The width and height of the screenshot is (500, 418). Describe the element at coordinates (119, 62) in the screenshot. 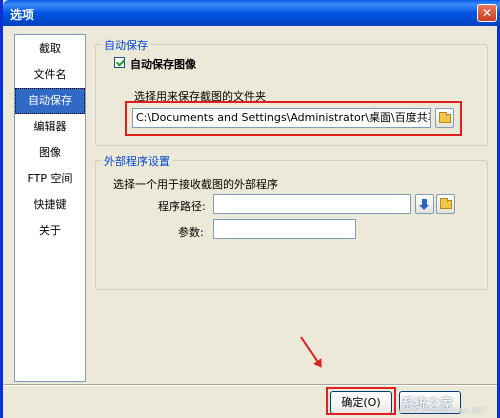

I see `autosave-checkbox` at that location.